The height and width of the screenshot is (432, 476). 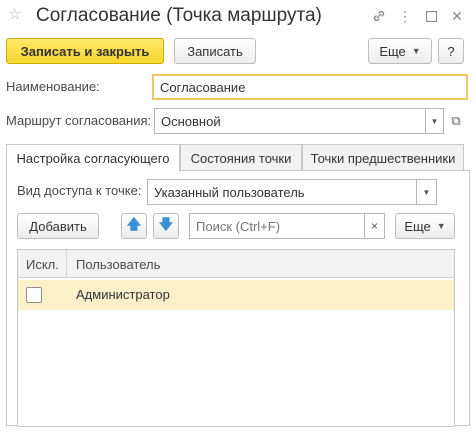 I want to click on tab-predecessor-points: Точки предшественники, so click(x=383, y=157).